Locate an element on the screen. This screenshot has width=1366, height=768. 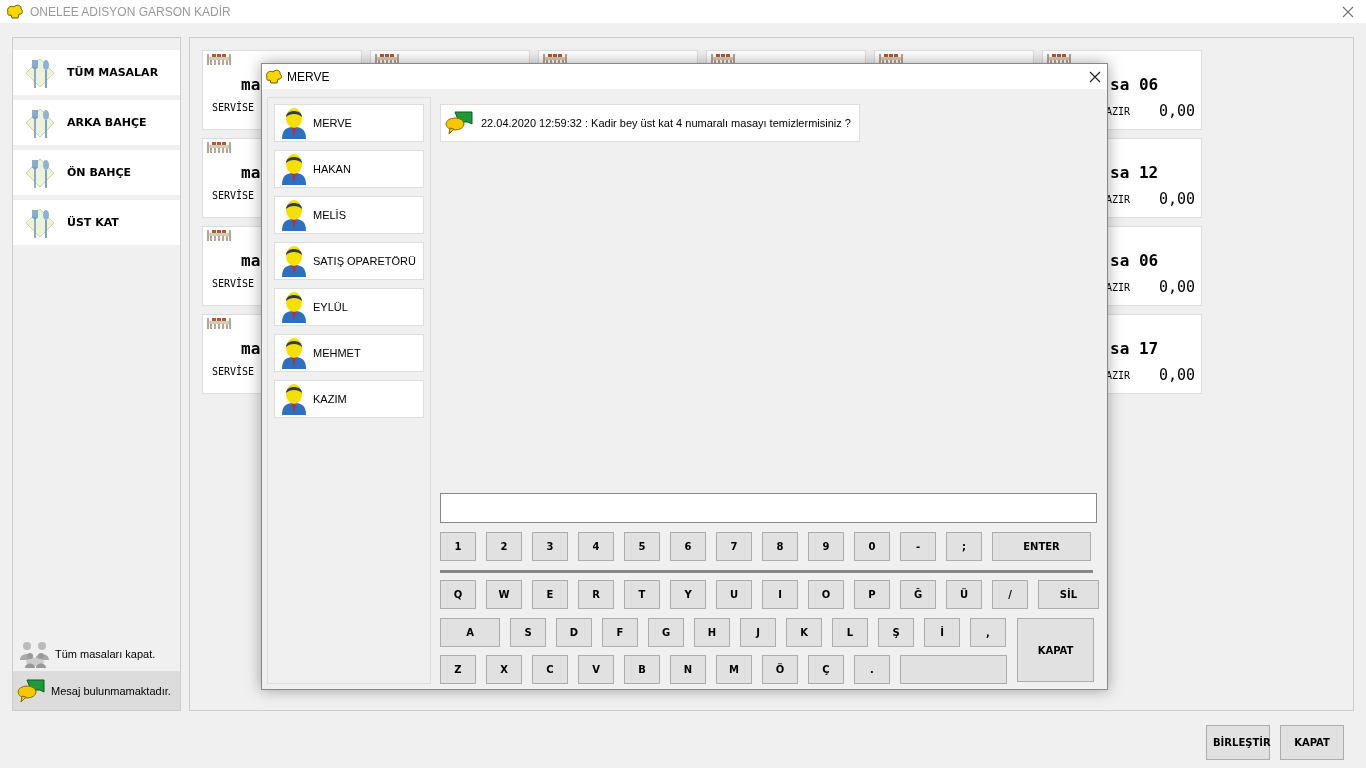
message-text: 22.04.2020 12:59:32 : Kadir bey üst kat 4 numaralı masayı temizlermisiniz ? is located at coordinates (666, 123).